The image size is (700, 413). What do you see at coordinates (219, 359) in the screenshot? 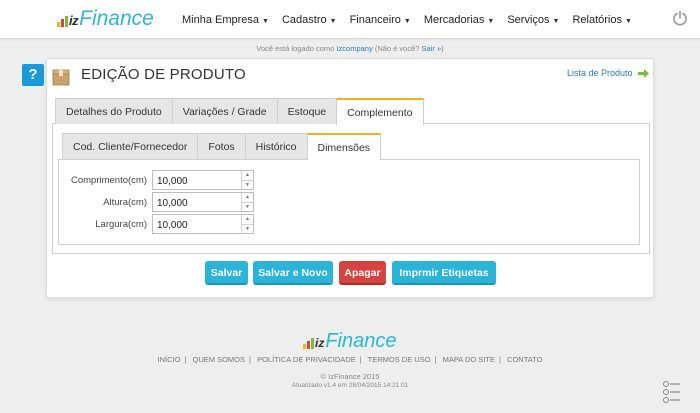
I see `footer-link-quem-somos: QUEM SOMOS` at bounding box center [219, 359].